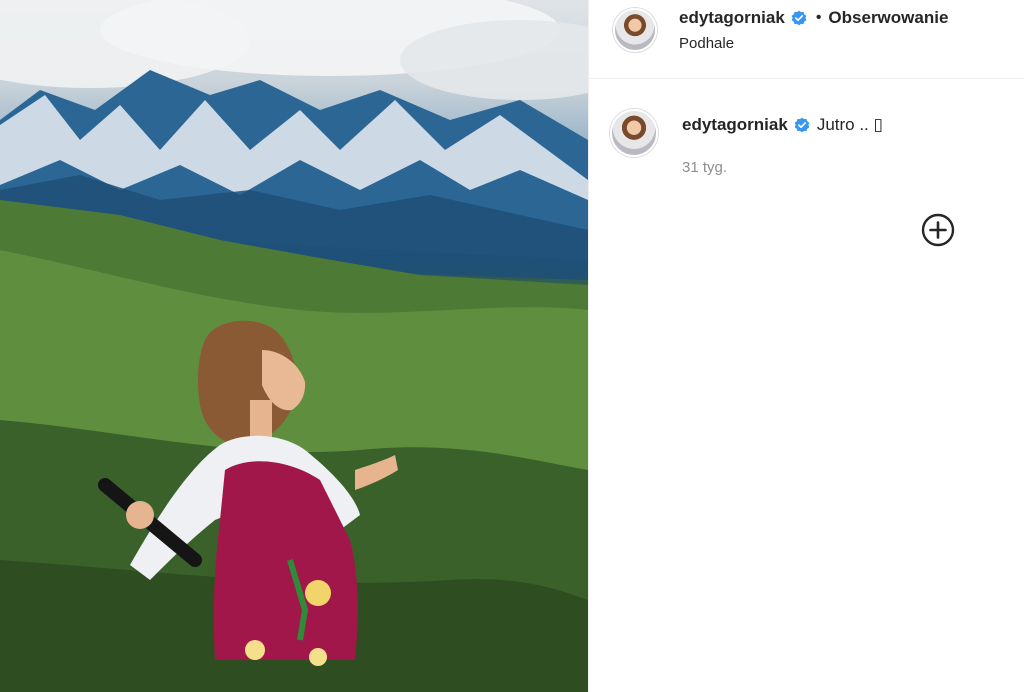  I want to click on post-header: edytagorniak • Obserwowanie Podhale, so click(806, 39).